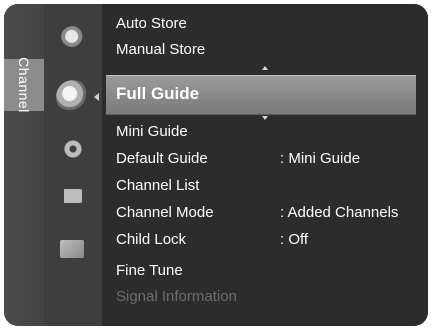 The image size is (432, 328). I want to click on channel-icon, so click(73, 97).